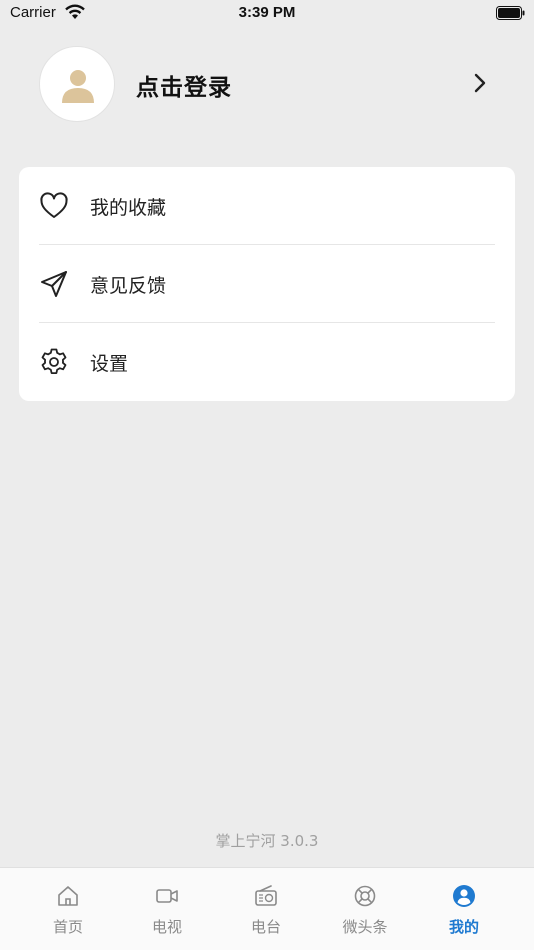  Describe the element at coordinates (267, 362) in the screenshot. I see `menu-item-settings: 设置` at that location.